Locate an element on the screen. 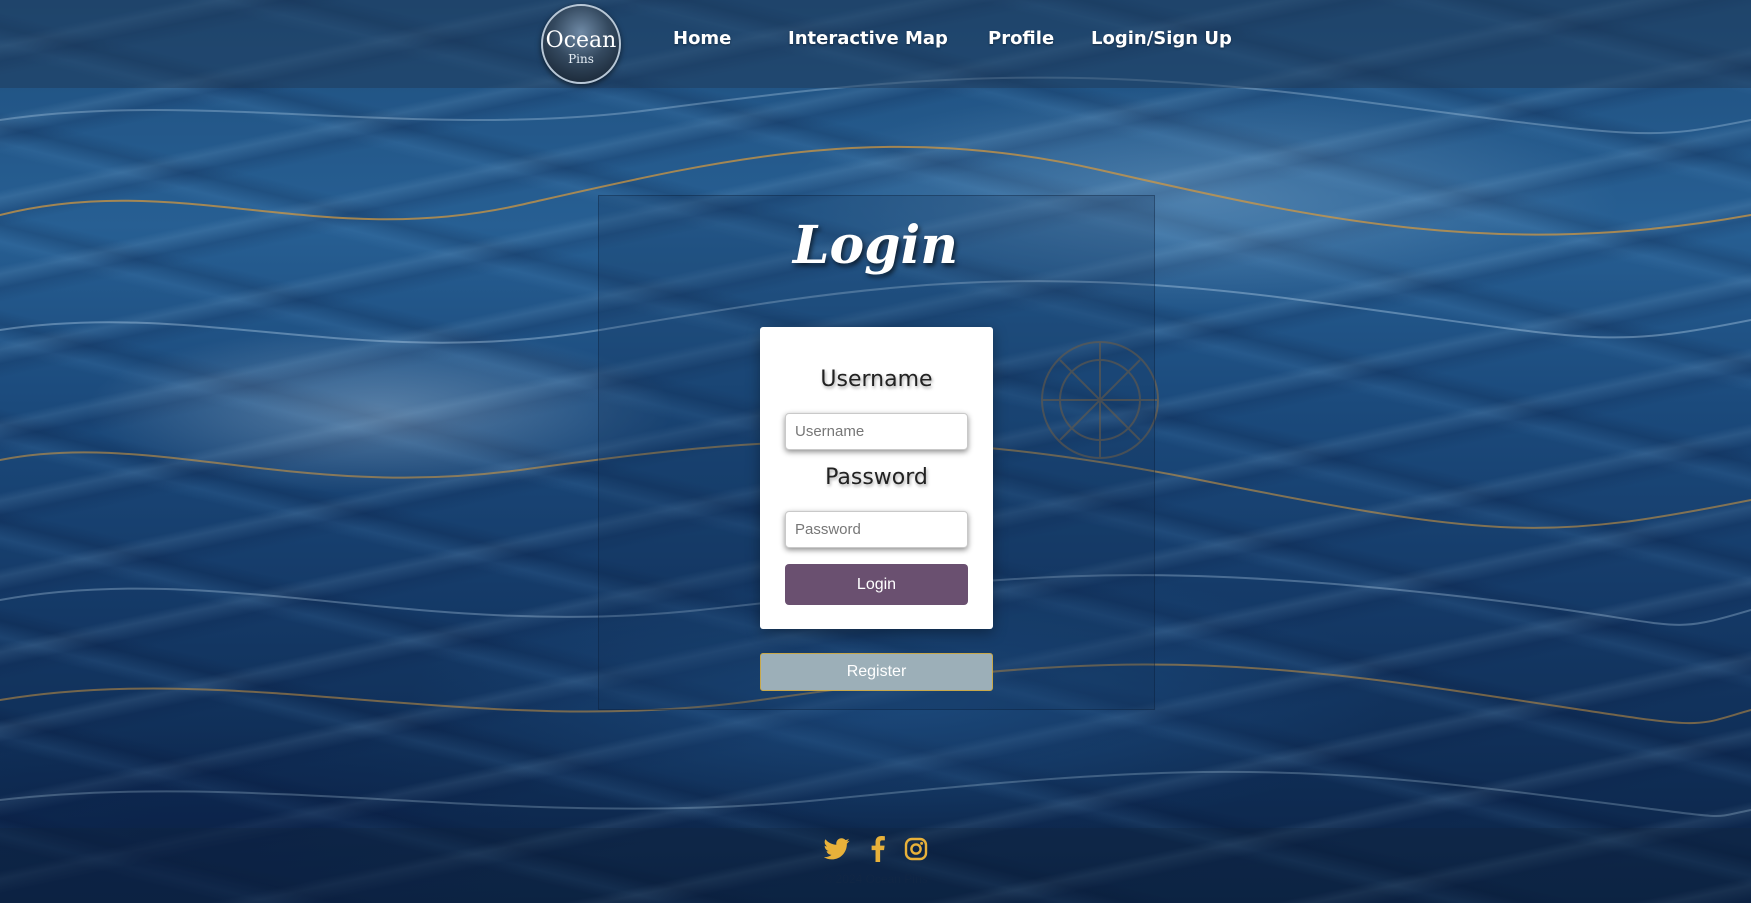  nav-login-signup-link: Login/Sign Up is located at coordinates (1161, 38).